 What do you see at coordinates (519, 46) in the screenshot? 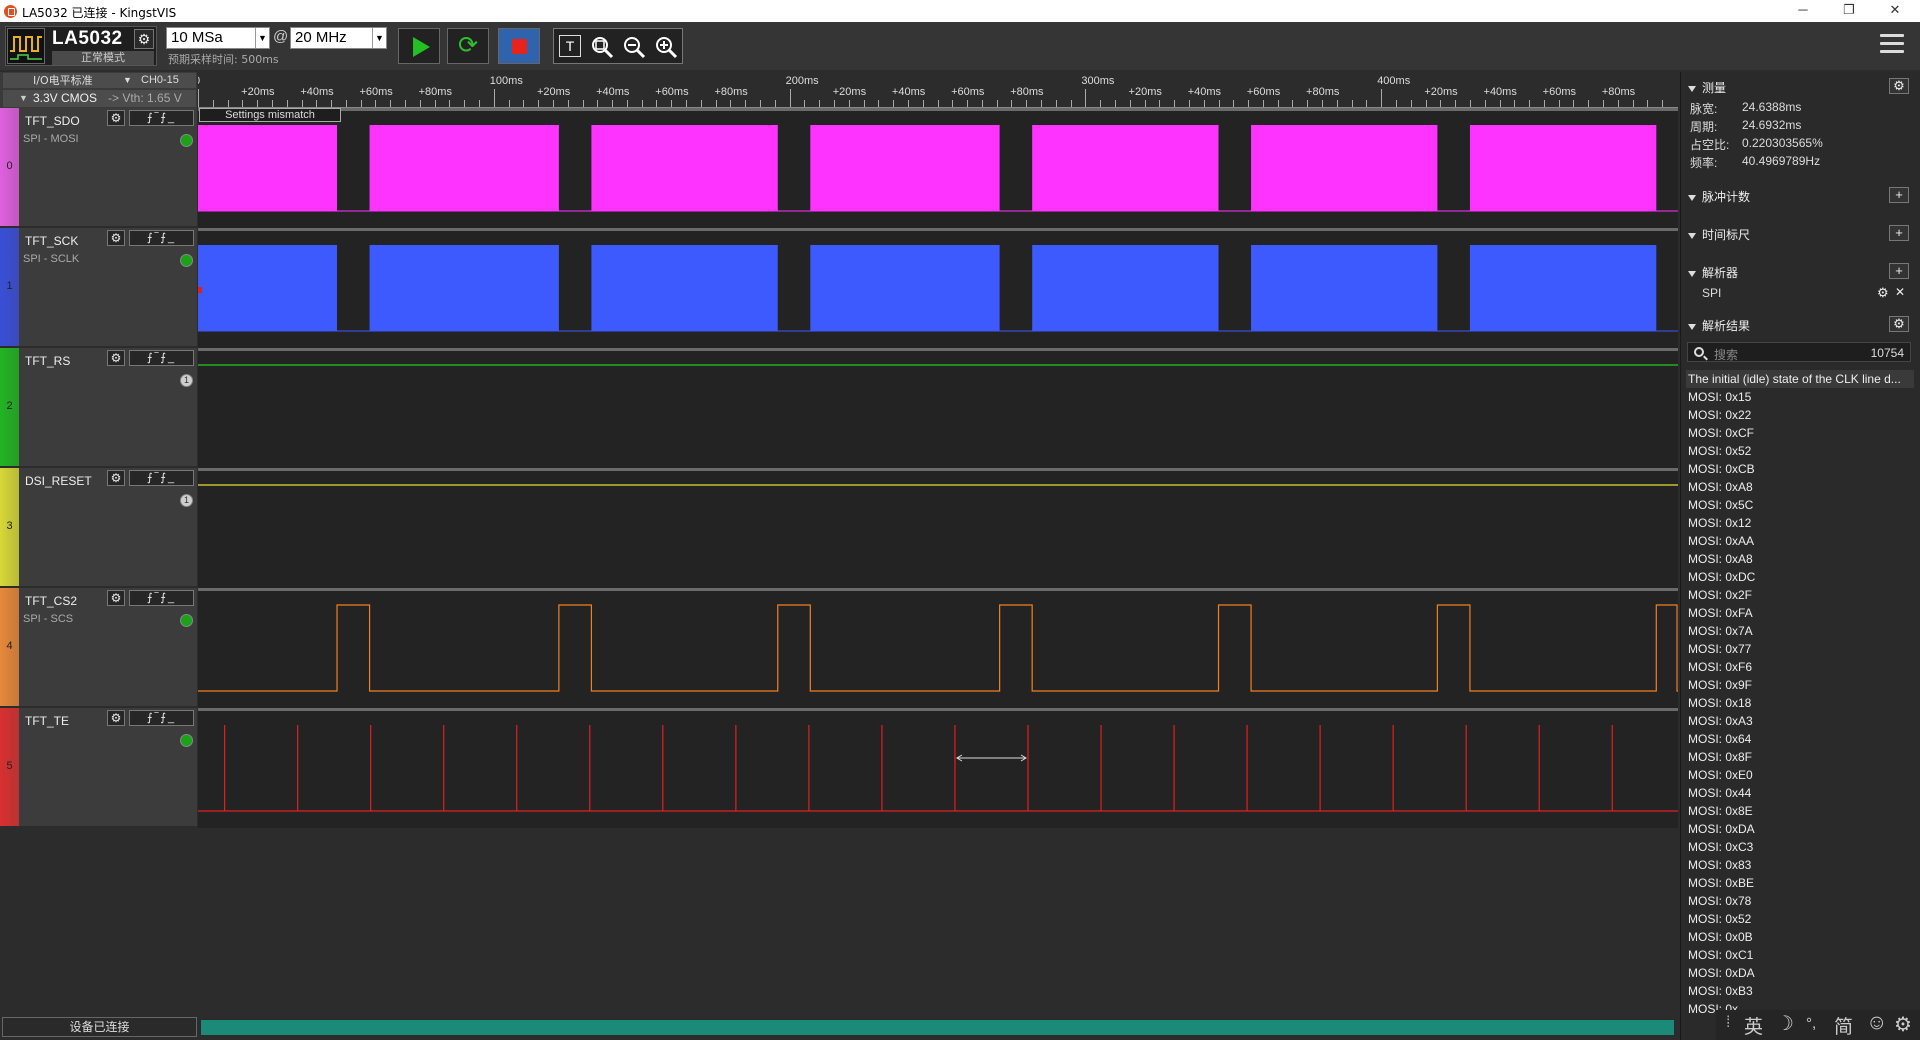
I see `stop-capture-button` at bounding box center [519, 46].